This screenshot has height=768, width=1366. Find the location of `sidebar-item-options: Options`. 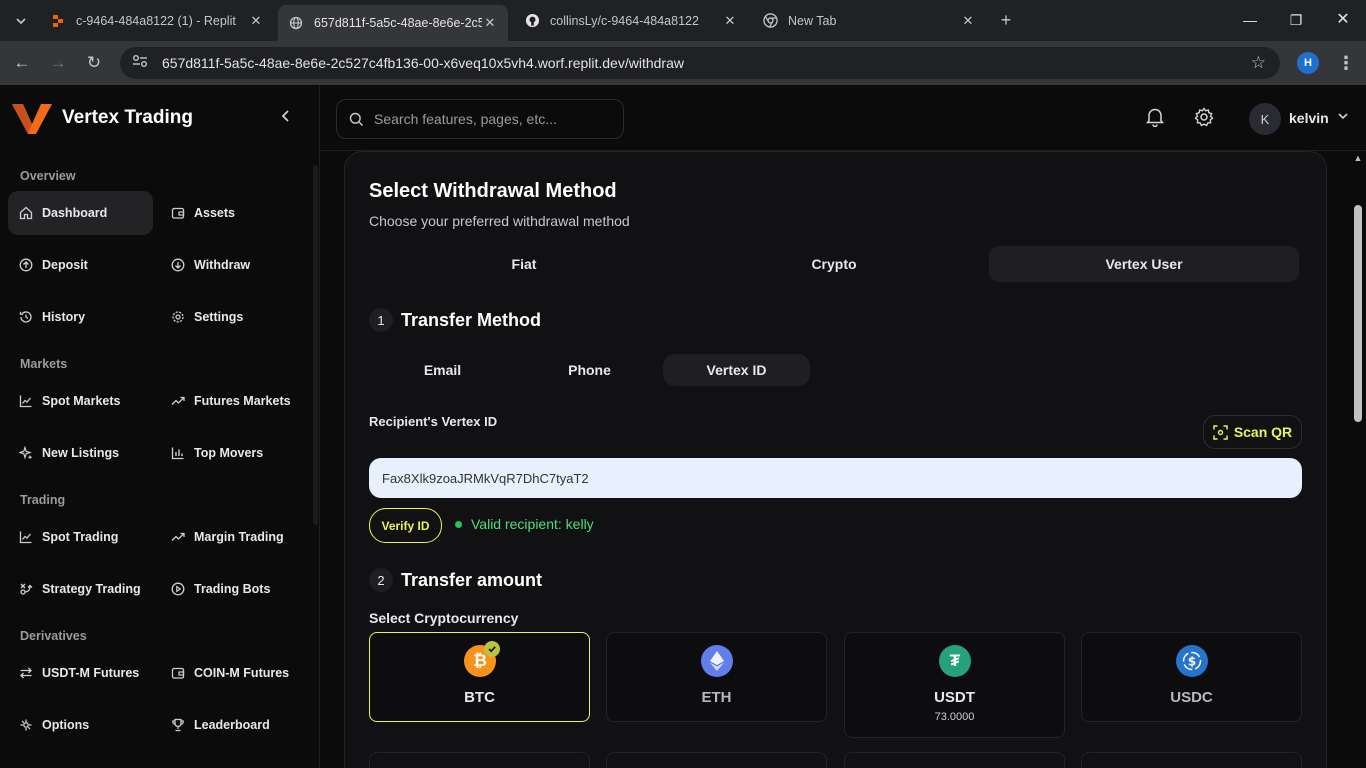

sidebar-item-options: Options is located at coordinates (80, 725).